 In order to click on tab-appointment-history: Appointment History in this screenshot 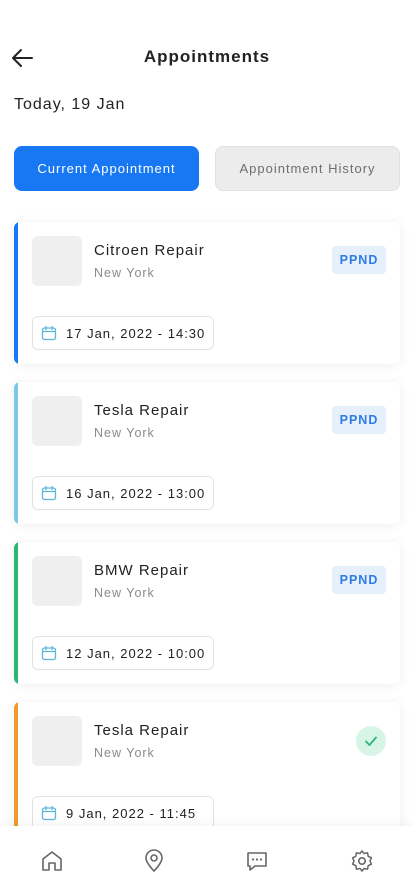, I will do `click(307, 168)`.